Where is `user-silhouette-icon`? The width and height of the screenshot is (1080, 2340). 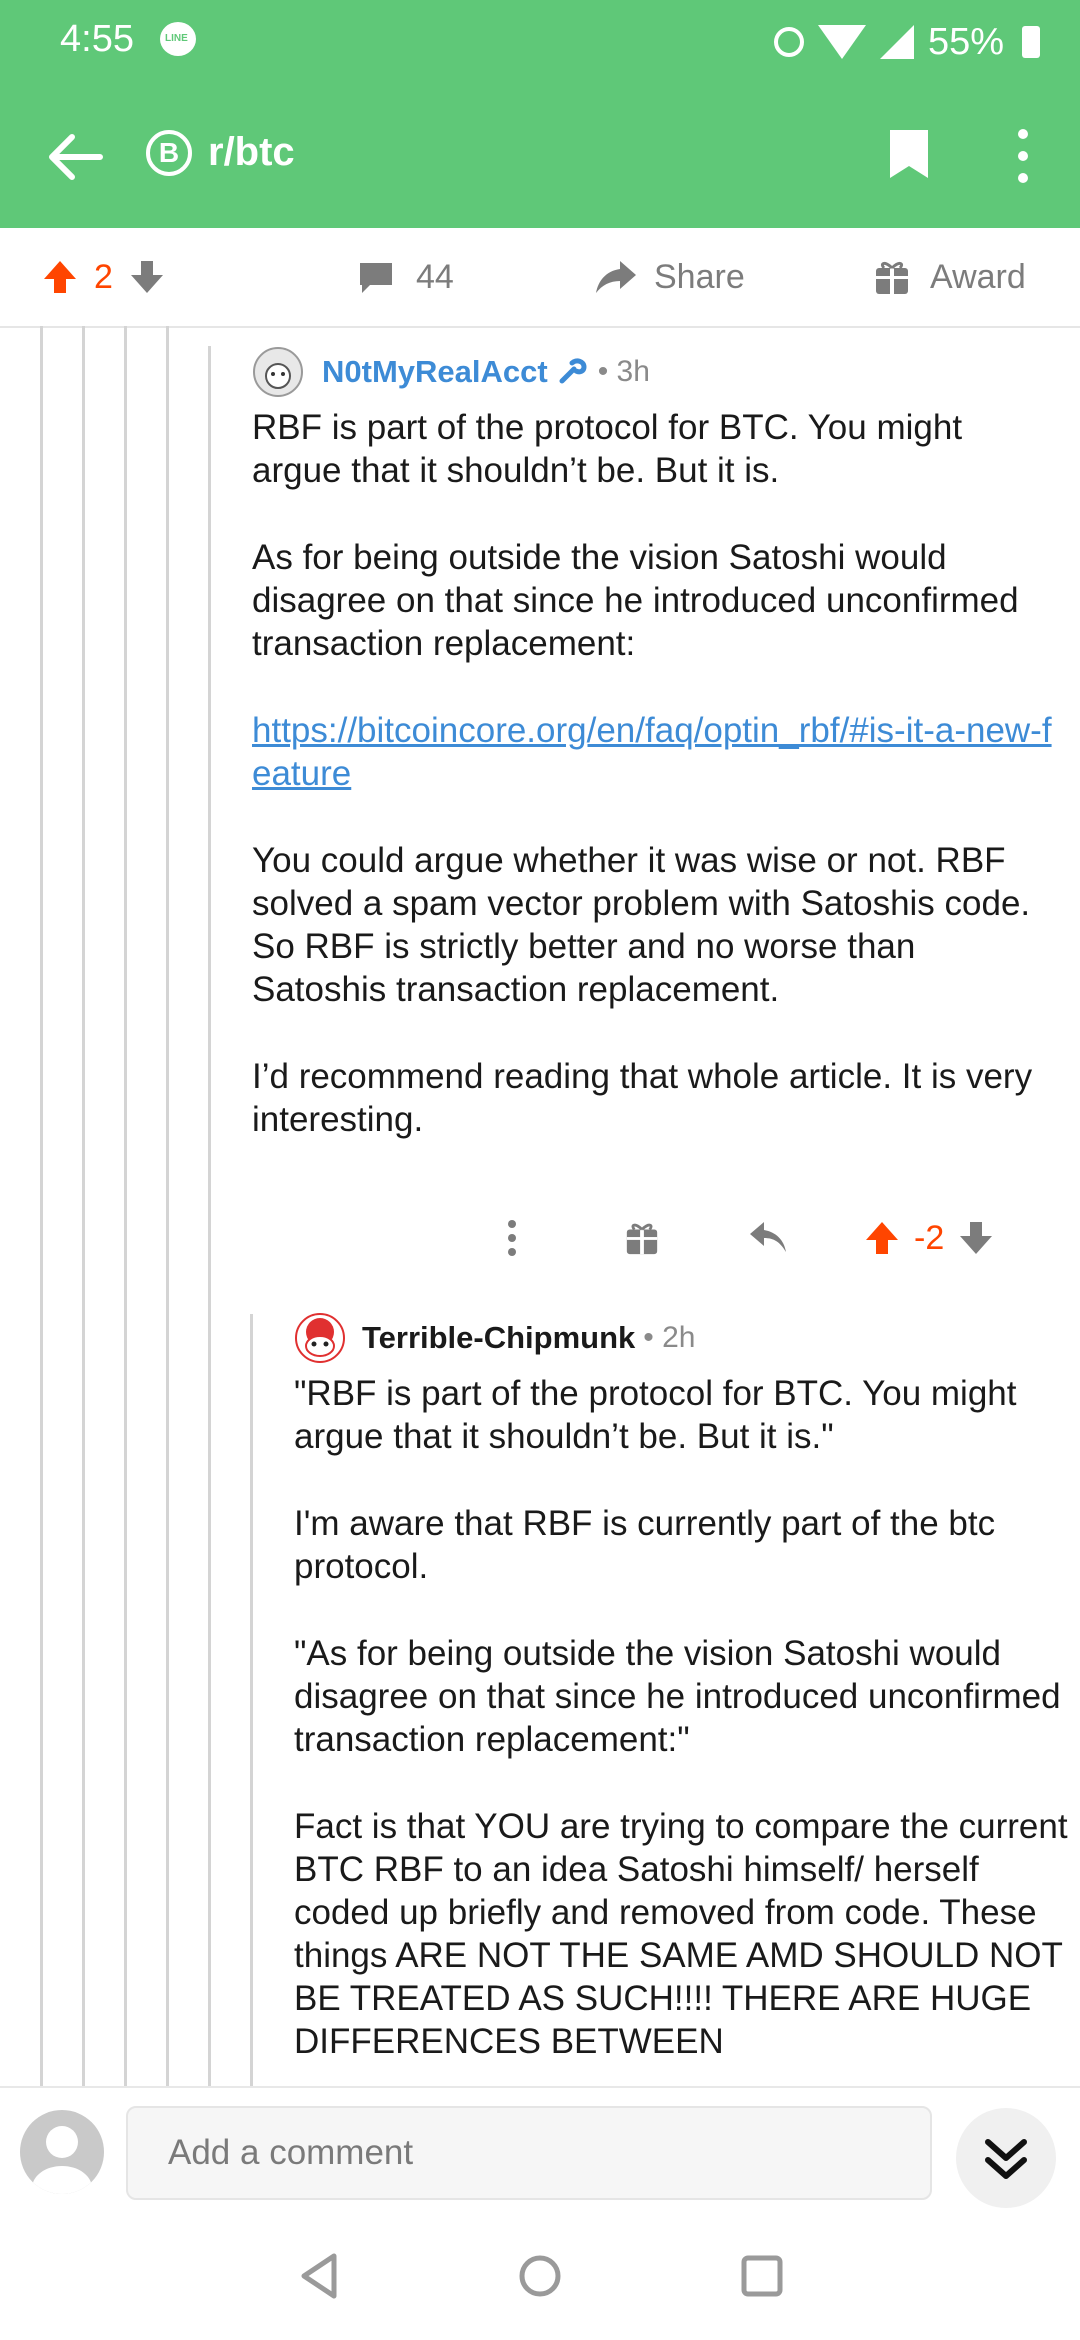 user-silhouette-icon is located at coordinates (62, 2160).